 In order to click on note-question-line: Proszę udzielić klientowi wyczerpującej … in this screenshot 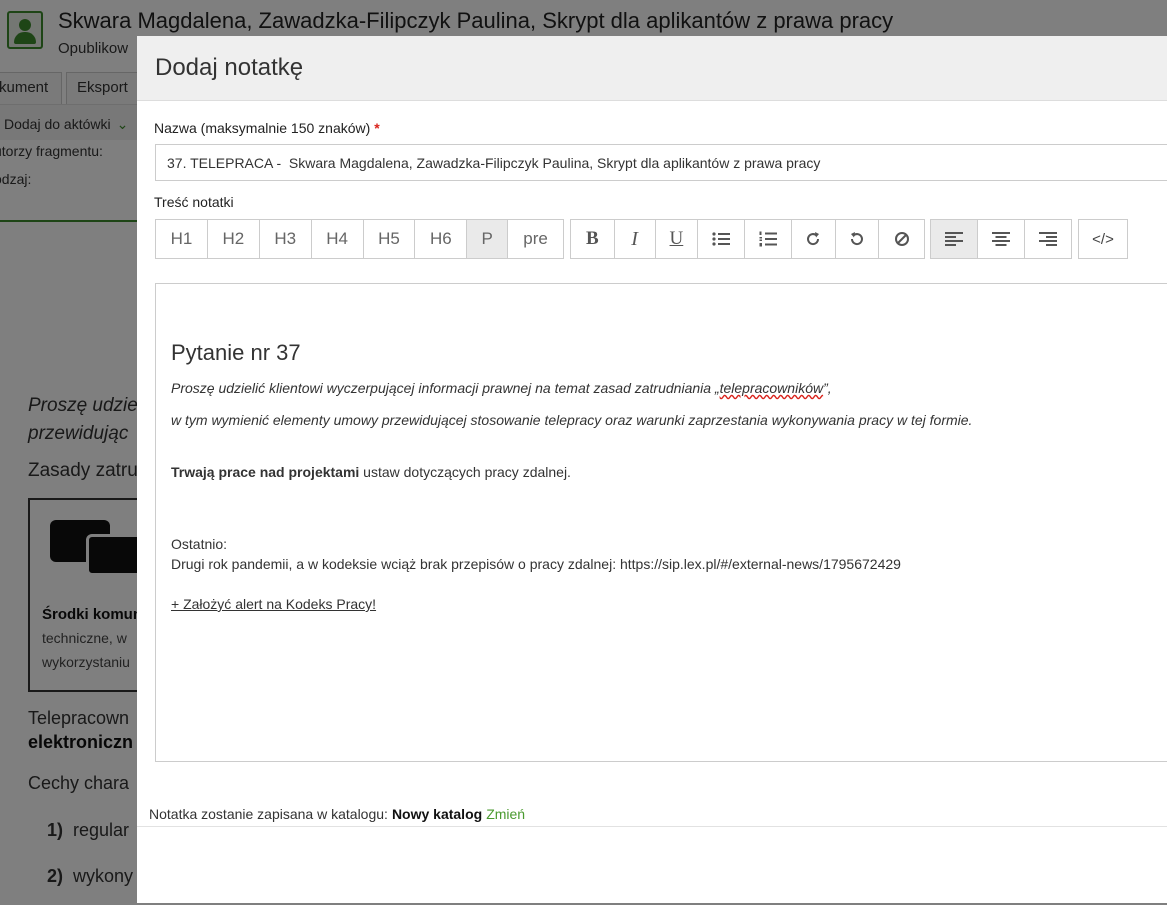, I will do `click(501, 388)`.